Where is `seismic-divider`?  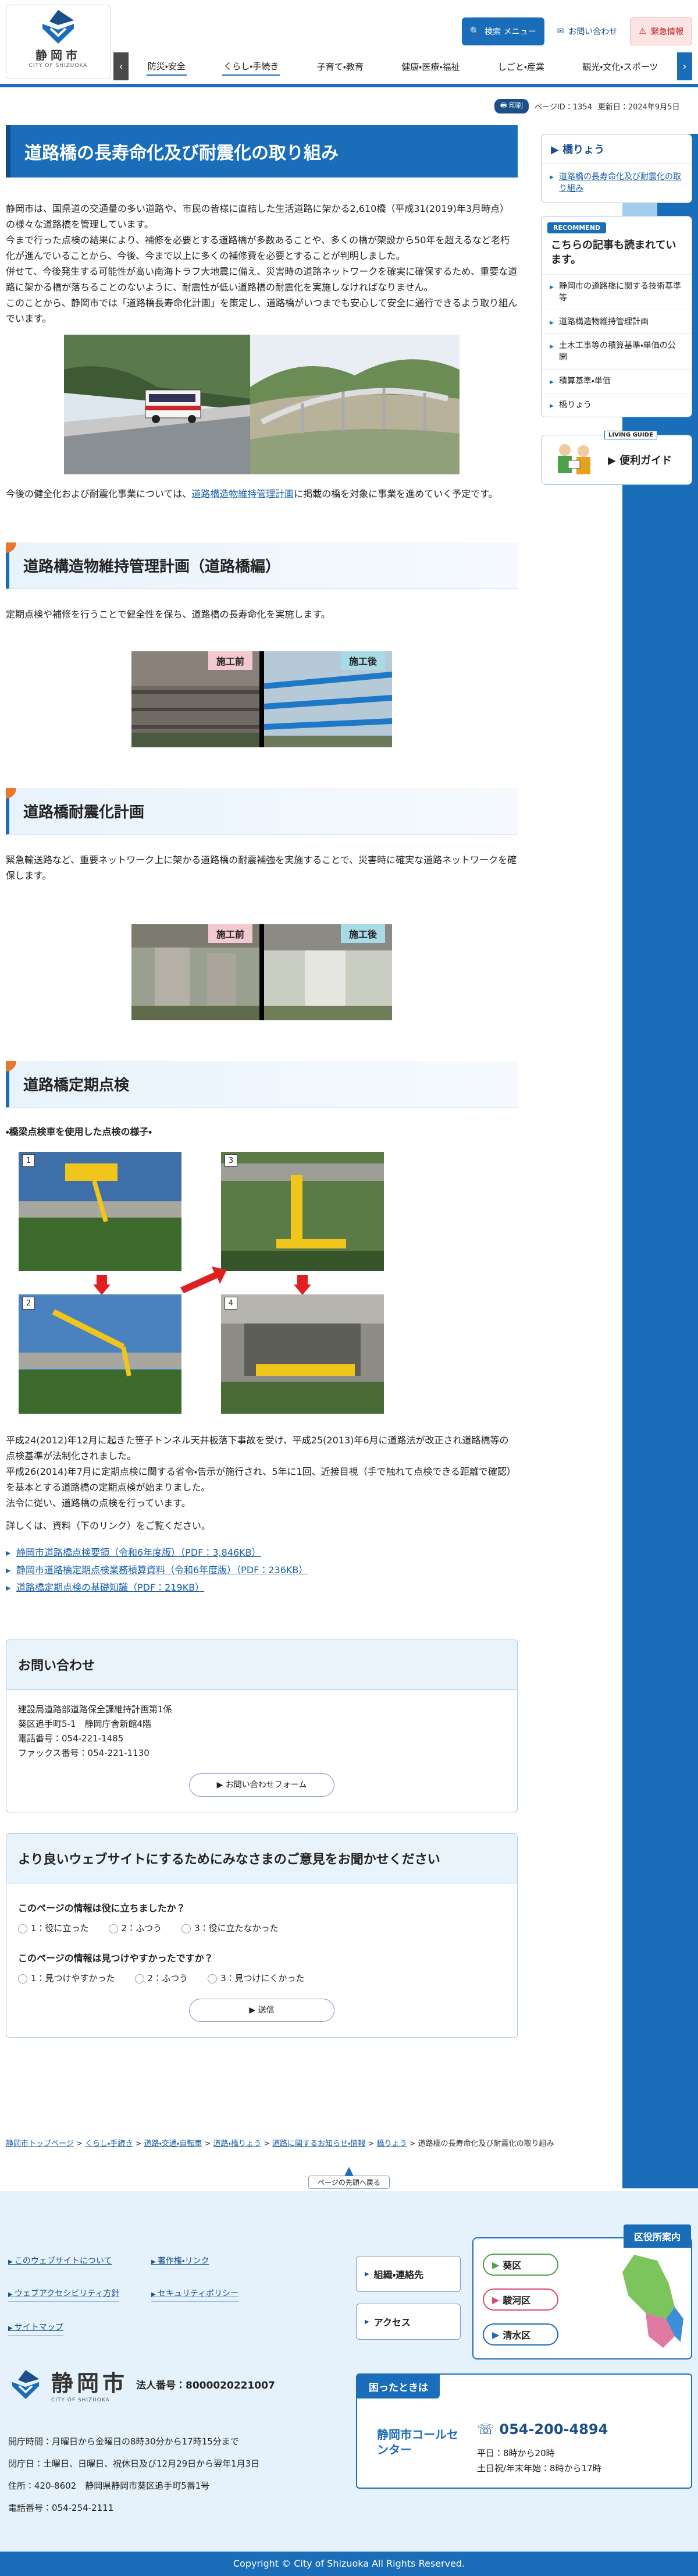 seismic-divider is located at coordinates (261, 972).